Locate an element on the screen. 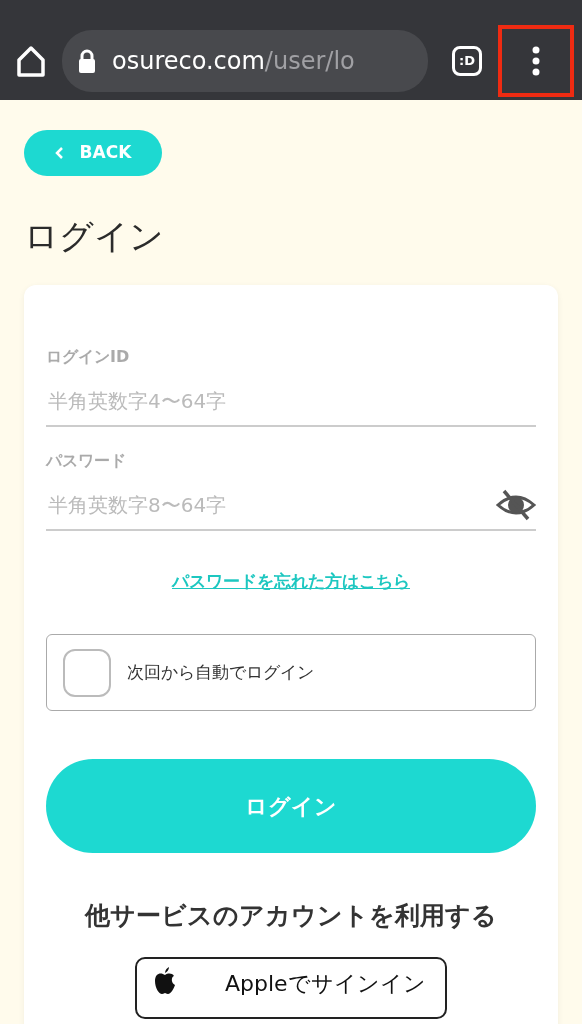  input-field: 半角英数字8〜64字 is located at coordinates (271, 504).